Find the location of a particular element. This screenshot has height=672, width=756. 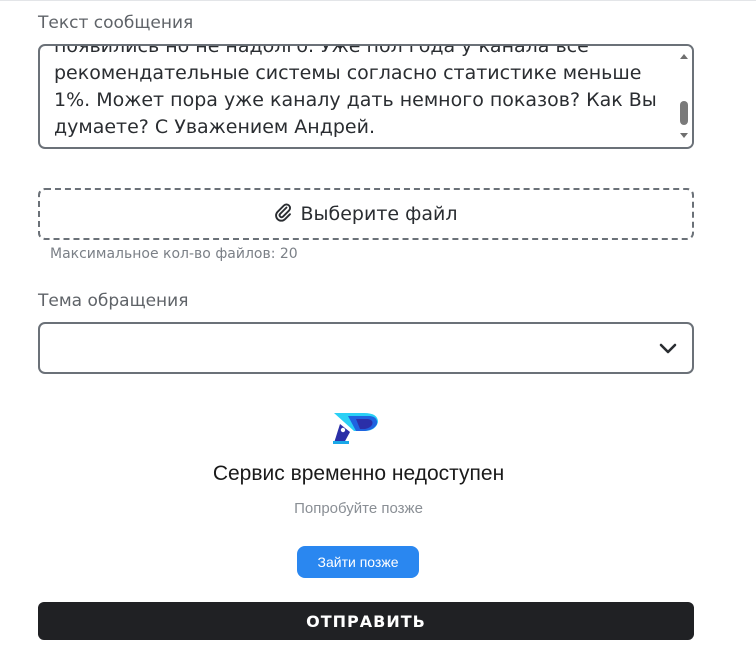

chevron-down-icon is located at coordinates (668, 350).